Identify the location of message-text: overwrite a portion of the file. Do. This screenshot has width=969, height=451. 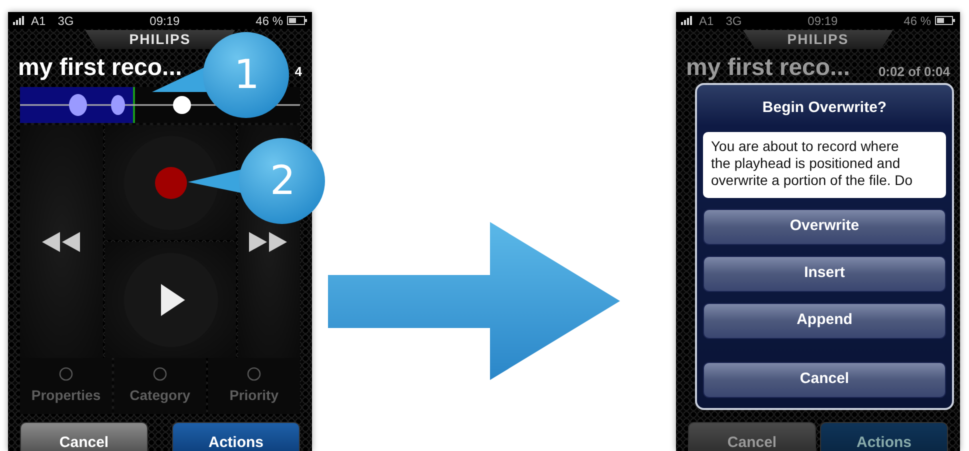
(812, 180).